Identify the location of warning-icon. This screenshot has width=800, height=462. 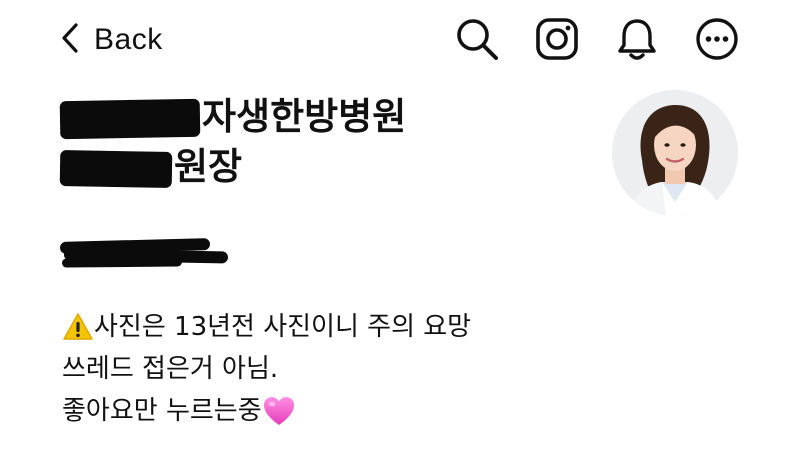
(78, 327).